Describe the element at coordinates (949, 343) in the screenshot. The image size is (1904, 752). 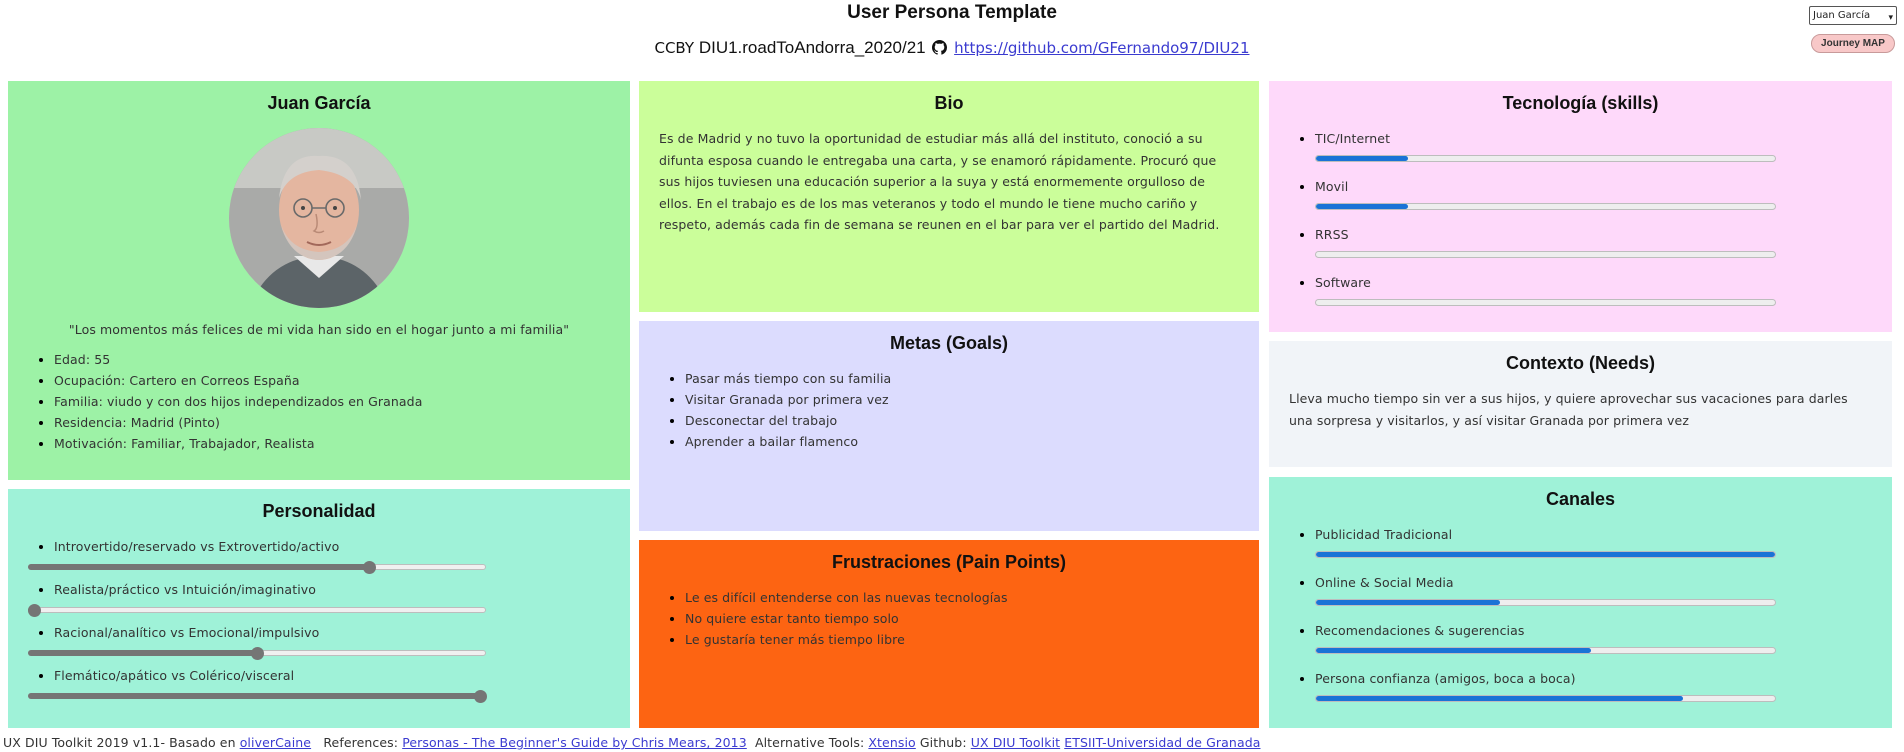
I see `goals-title: Metas (Goals)` at that location.